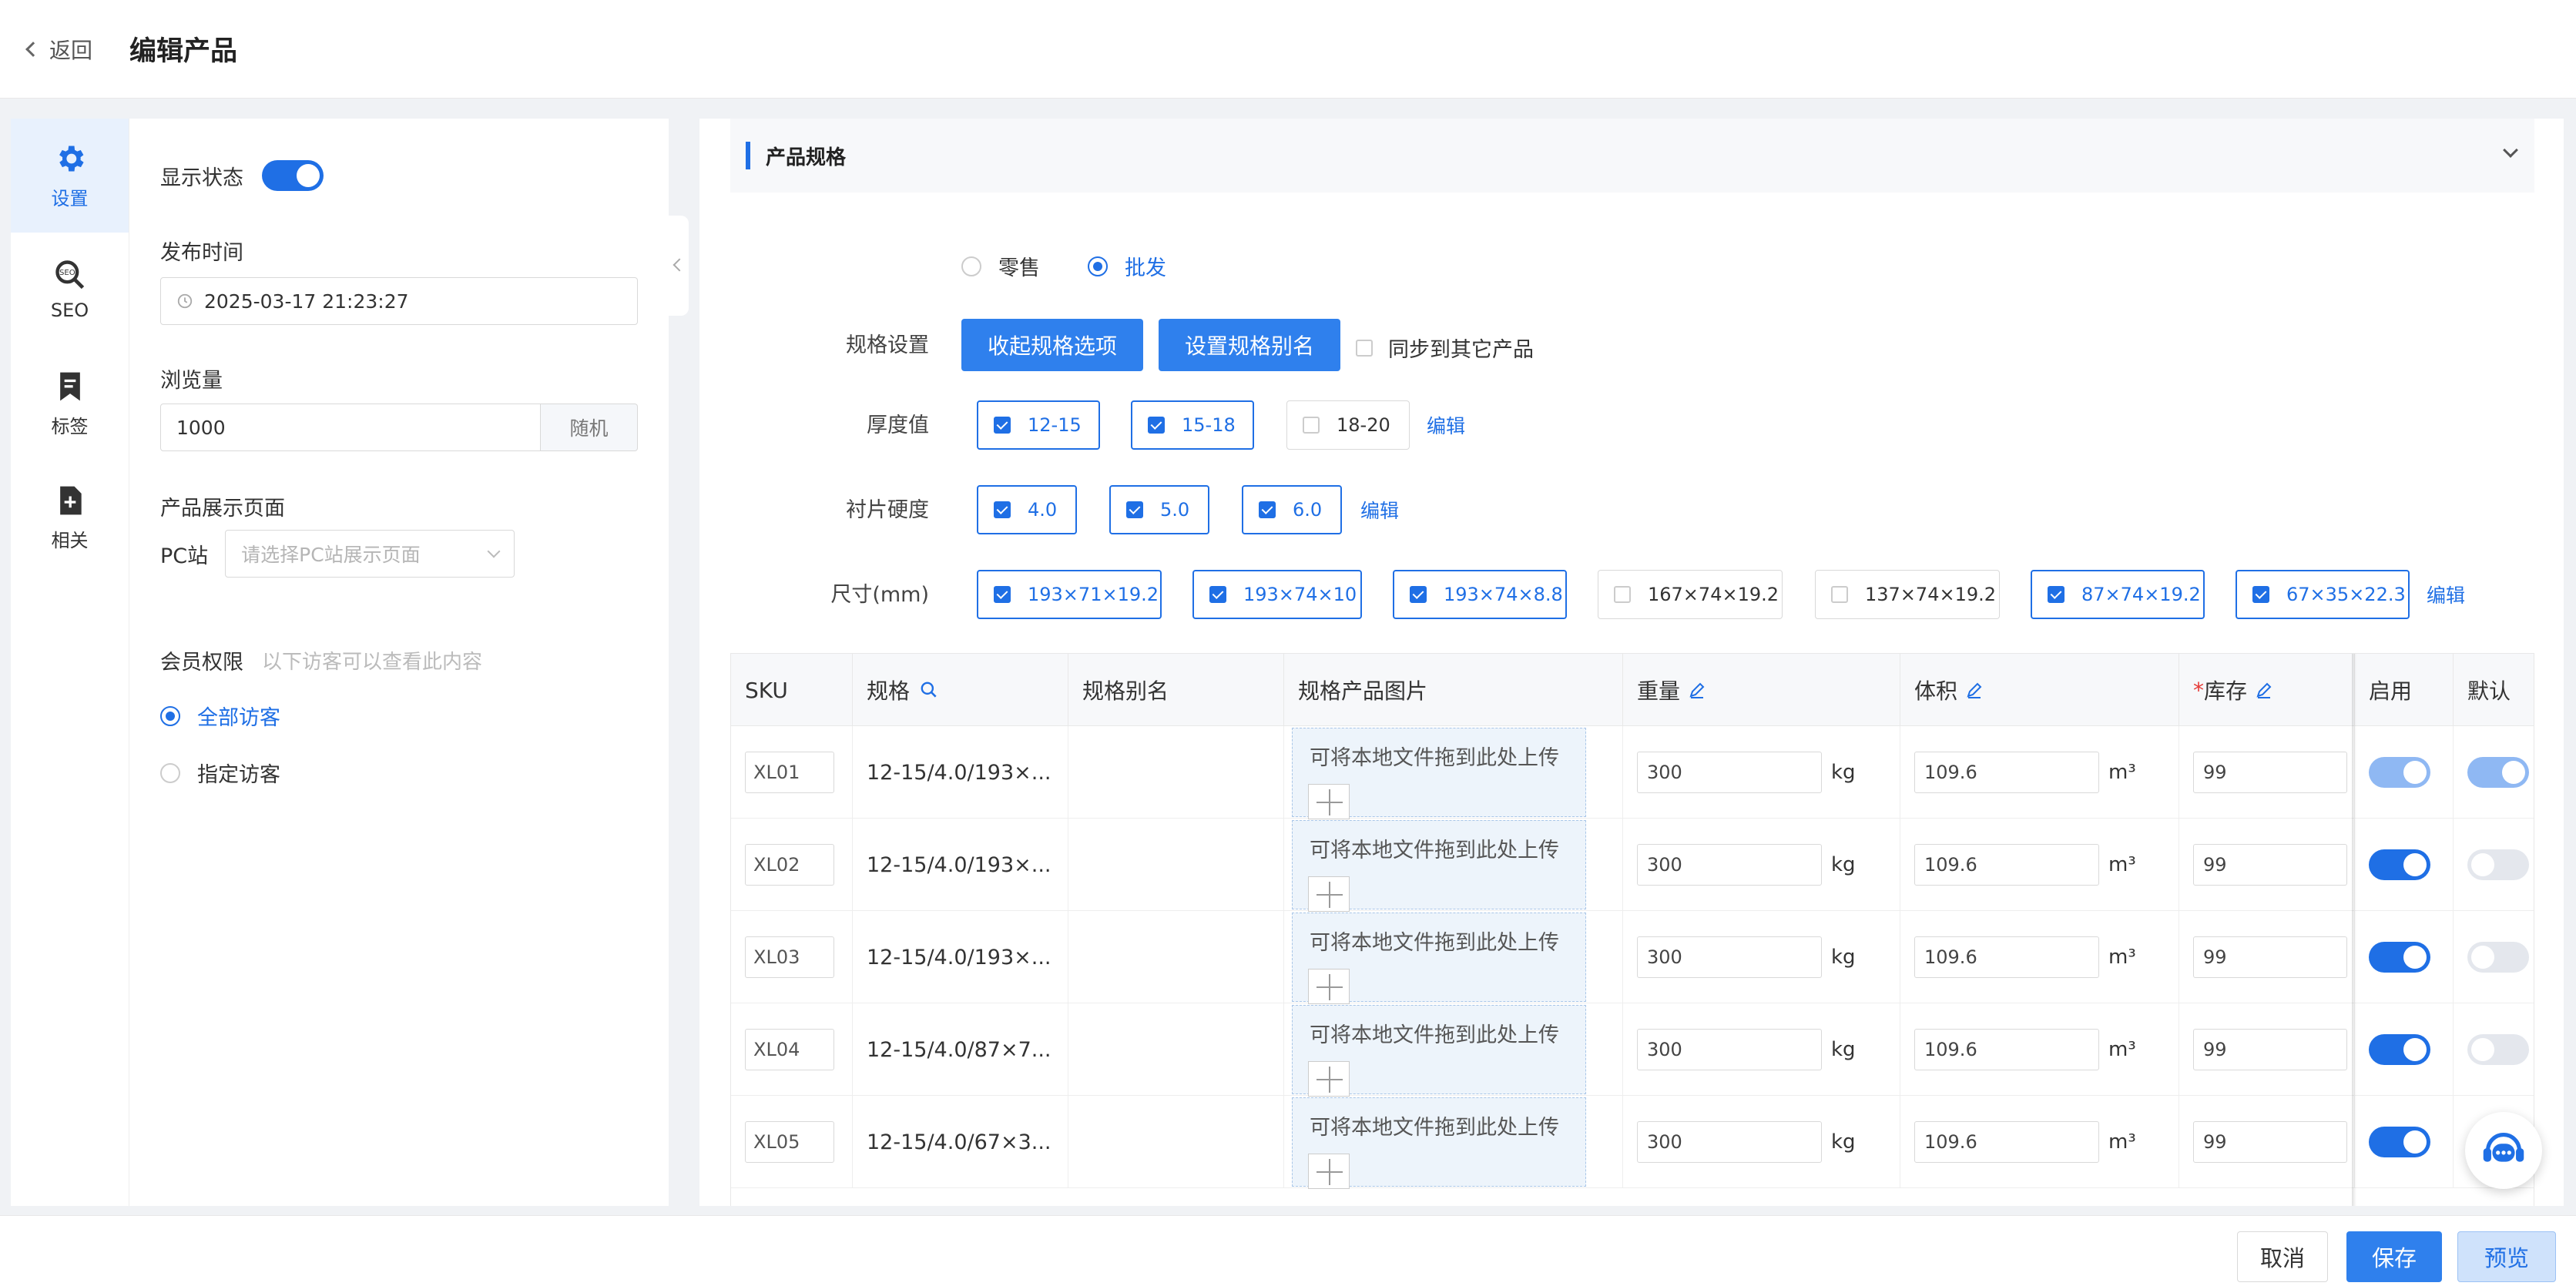  Describe the element at coordinates (220, 773) in the screenshot. I see `radio-specific-visitors: 指定访客` at that location.